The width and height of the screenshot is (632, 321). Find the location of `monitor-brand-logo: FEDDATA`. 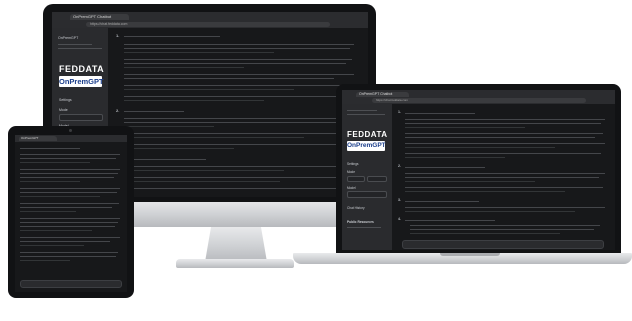

monitor-brand-logo: FEDDATA is located at coordinates (82, 69).